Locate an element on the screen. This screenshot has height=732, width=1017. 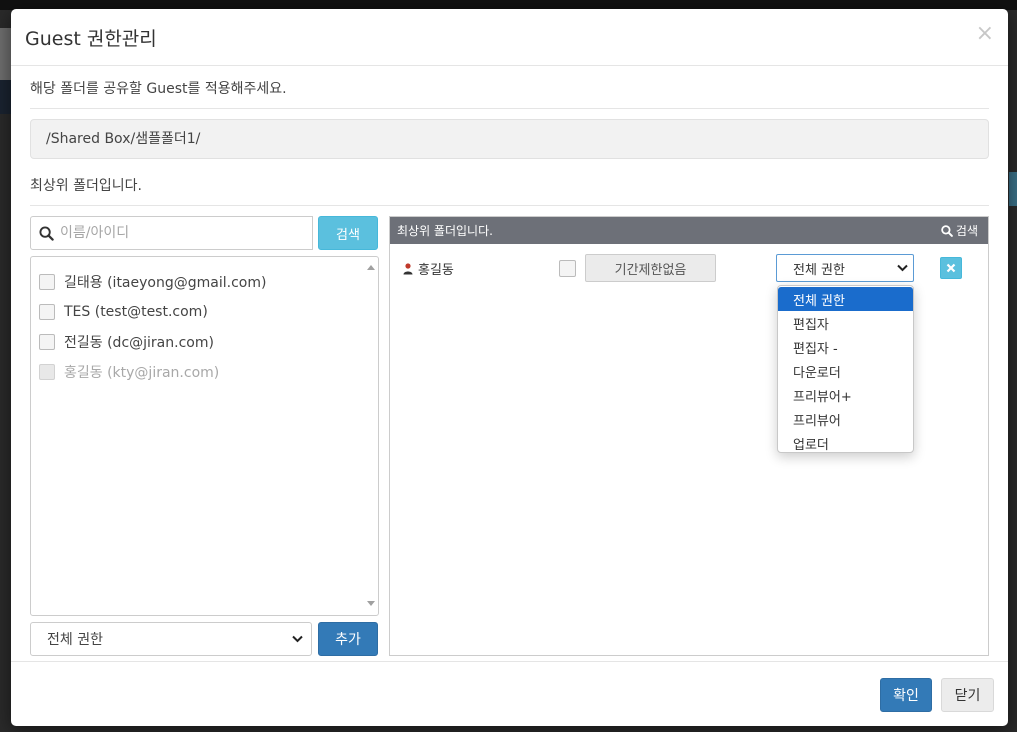
user-label: 전길동 (dc@jiran.com) is located at coordinates (139, 343).